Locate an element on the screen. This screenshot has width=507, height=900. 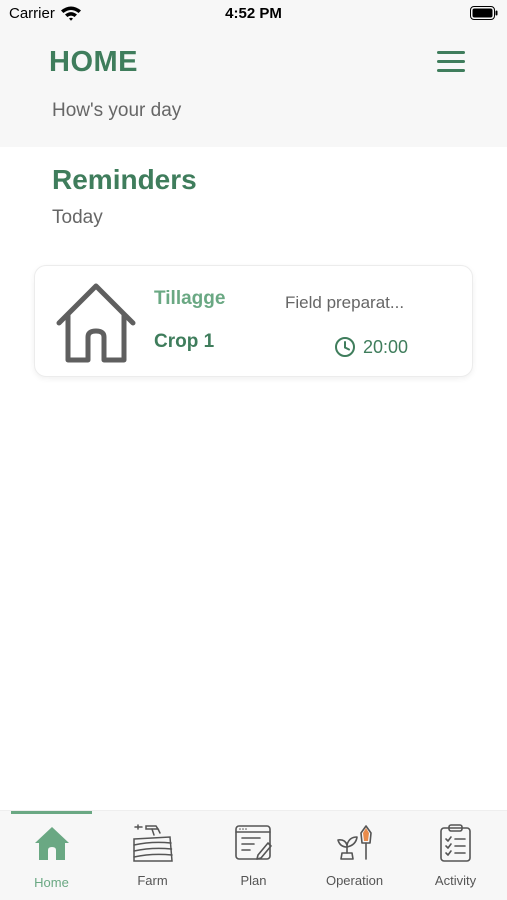
plan-board-icon is located at coordinates (253, 842).